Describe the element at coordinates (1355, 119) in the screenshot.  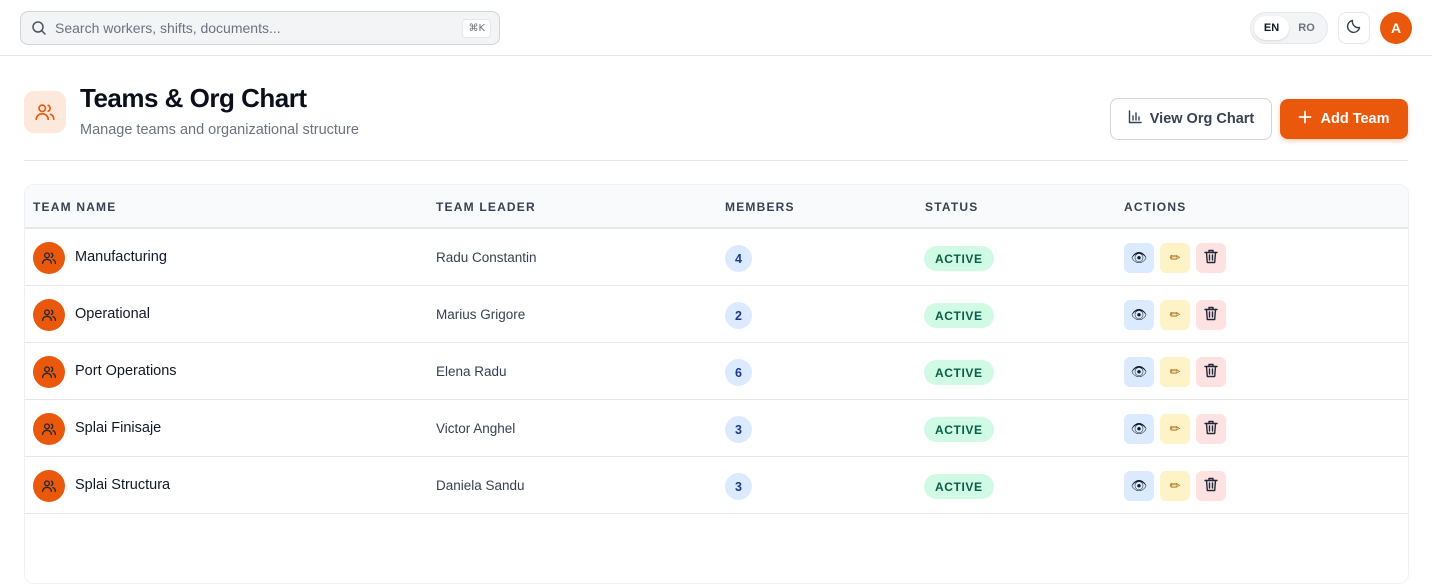
I see `add-team-label: Add Team` at that location.